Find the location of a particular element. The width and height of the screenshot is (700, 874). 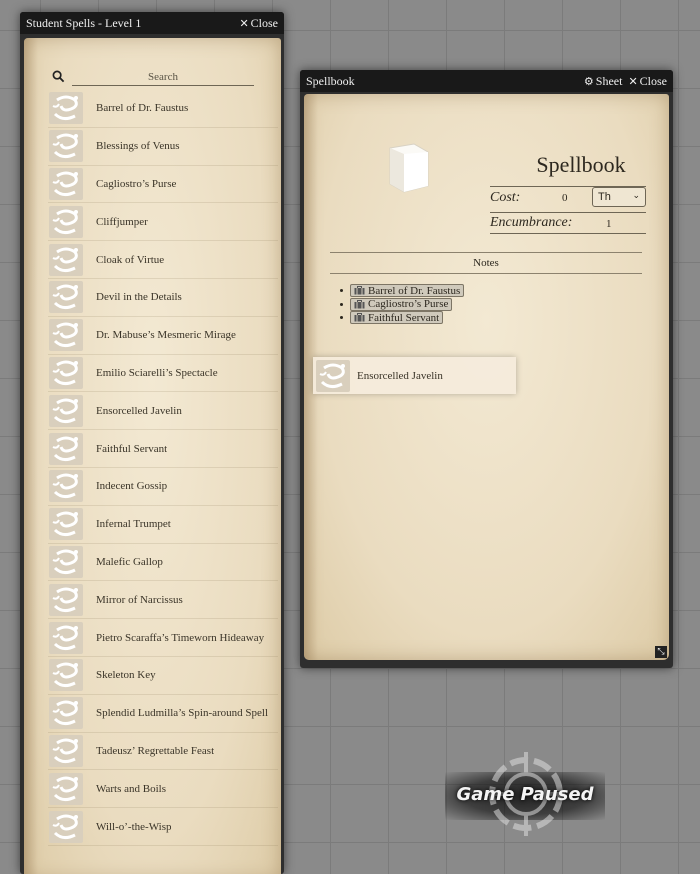

spell-name: Malefic Gallop is located at coordinates (129, 561).